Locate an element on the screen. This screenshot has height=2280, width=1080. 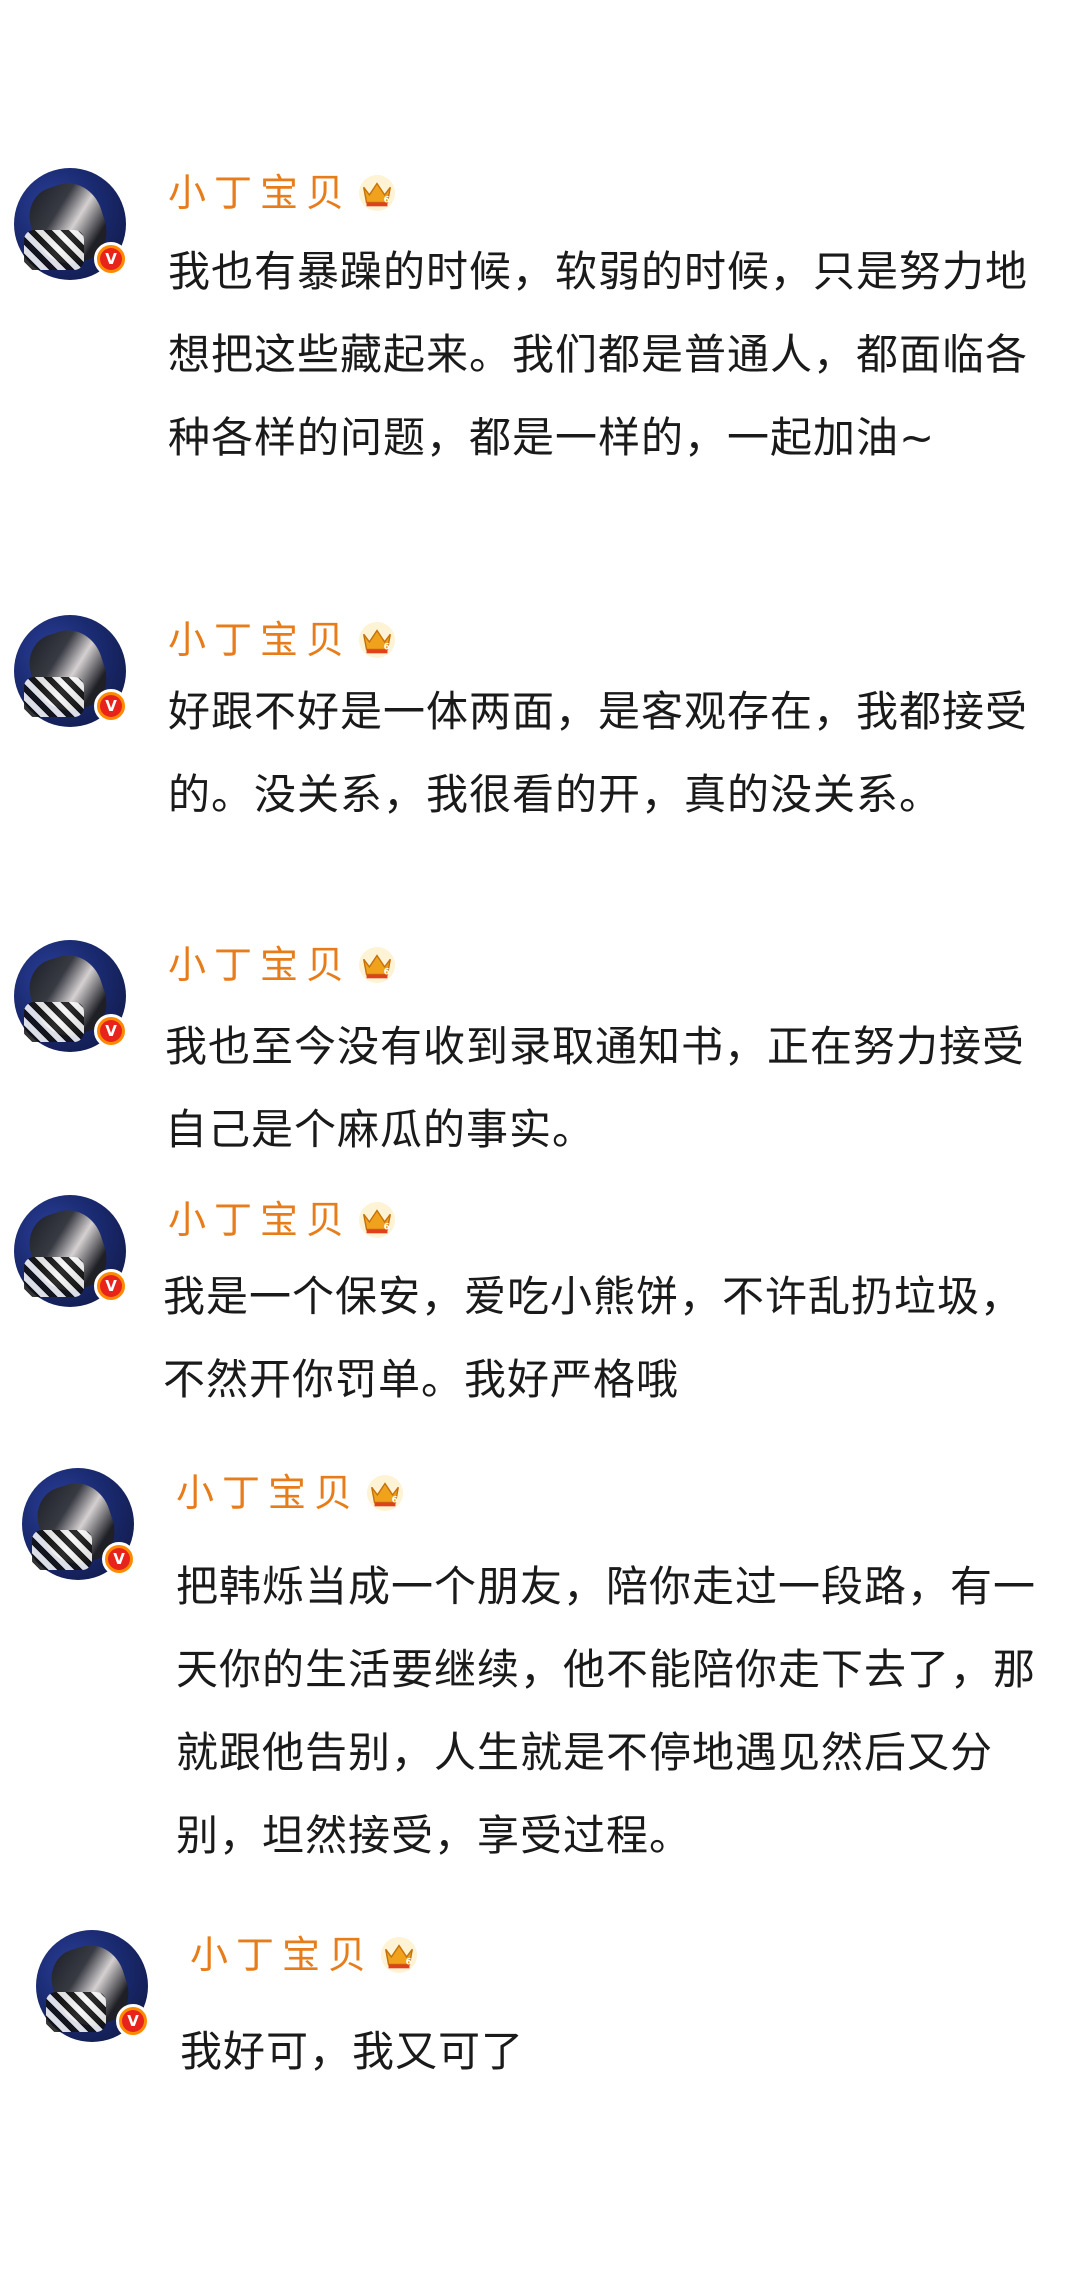
comment-text: 我也至今没有收到录取通知书，正在努力接受自己是个麻瓜的事实。 is located at coordinates (595, 1088).